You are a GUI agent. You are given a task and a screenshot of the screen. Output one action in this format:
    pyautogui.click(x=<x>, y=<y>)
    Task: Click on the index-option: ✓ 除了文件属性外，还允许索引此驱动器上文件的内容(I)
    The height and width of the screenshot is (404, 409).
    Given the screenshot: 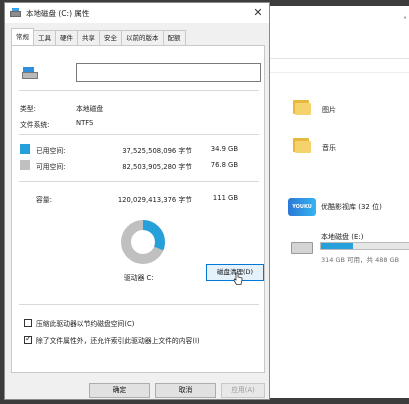 What is the action you would take?
    pyautogui.click(x=112, y=339)
    